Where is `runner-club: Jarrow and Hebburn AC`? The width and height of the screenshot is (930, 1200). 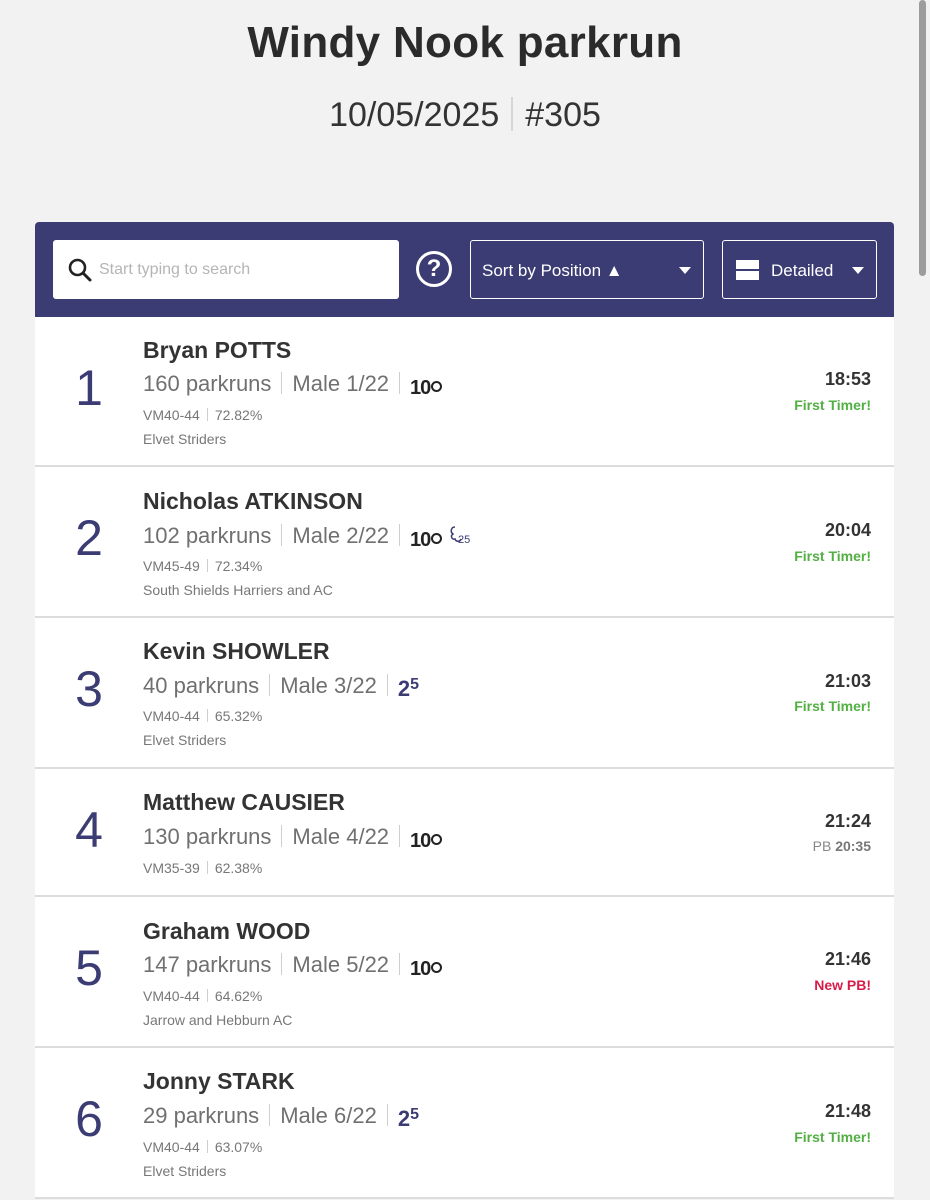
runner-club: Jarrow and Hebburn AC is located at coordinates (217, 1020).